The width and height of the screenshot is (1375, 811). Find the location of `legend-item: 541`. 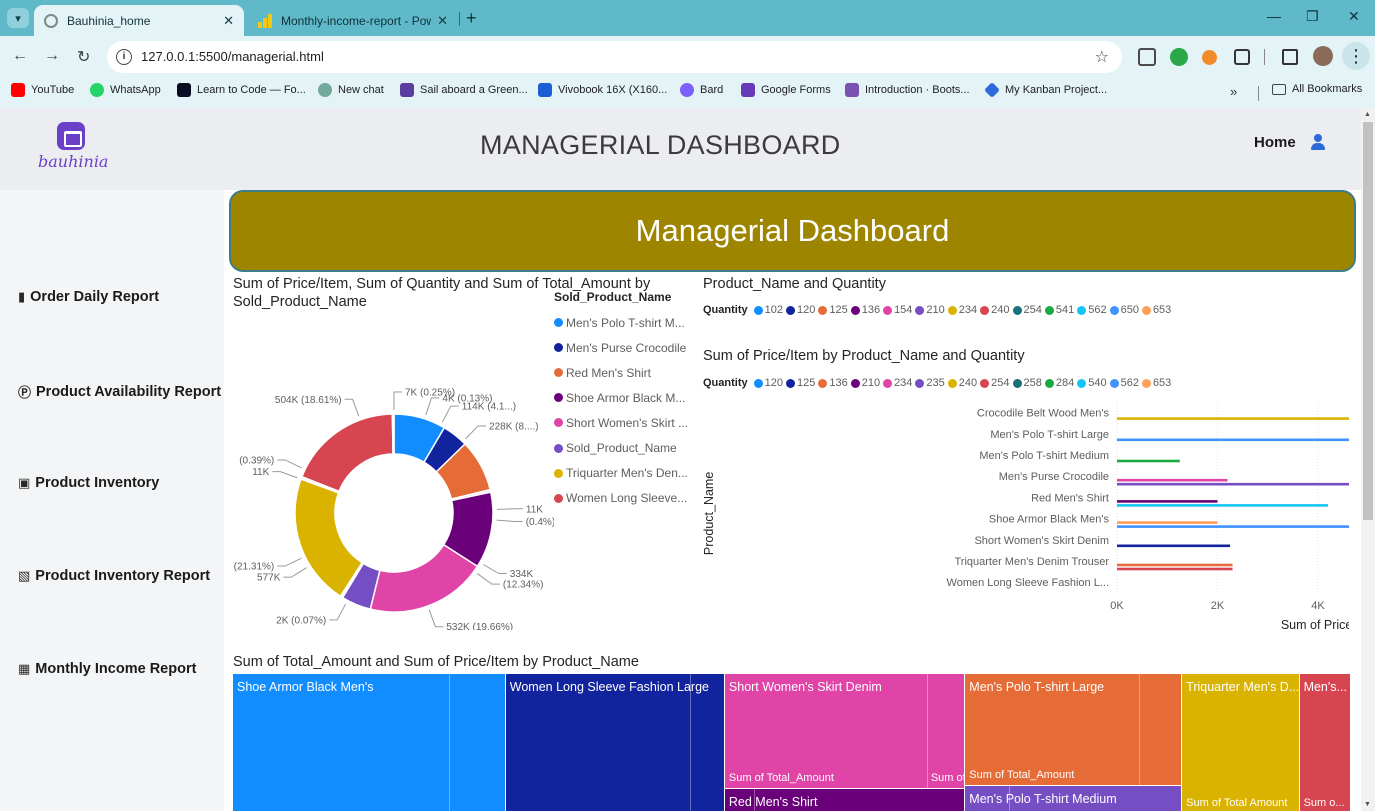

legend-item: 541 is located at coordinates (1059, 310).